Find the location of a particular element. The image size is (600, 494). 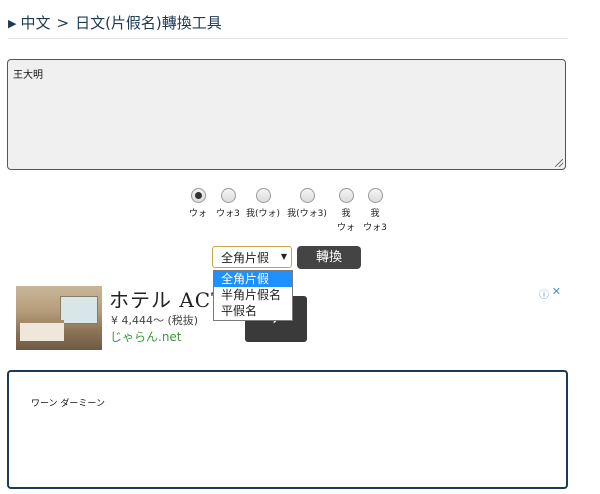

triangle-right-icon: ▶ is located at coordinates (12, 23).